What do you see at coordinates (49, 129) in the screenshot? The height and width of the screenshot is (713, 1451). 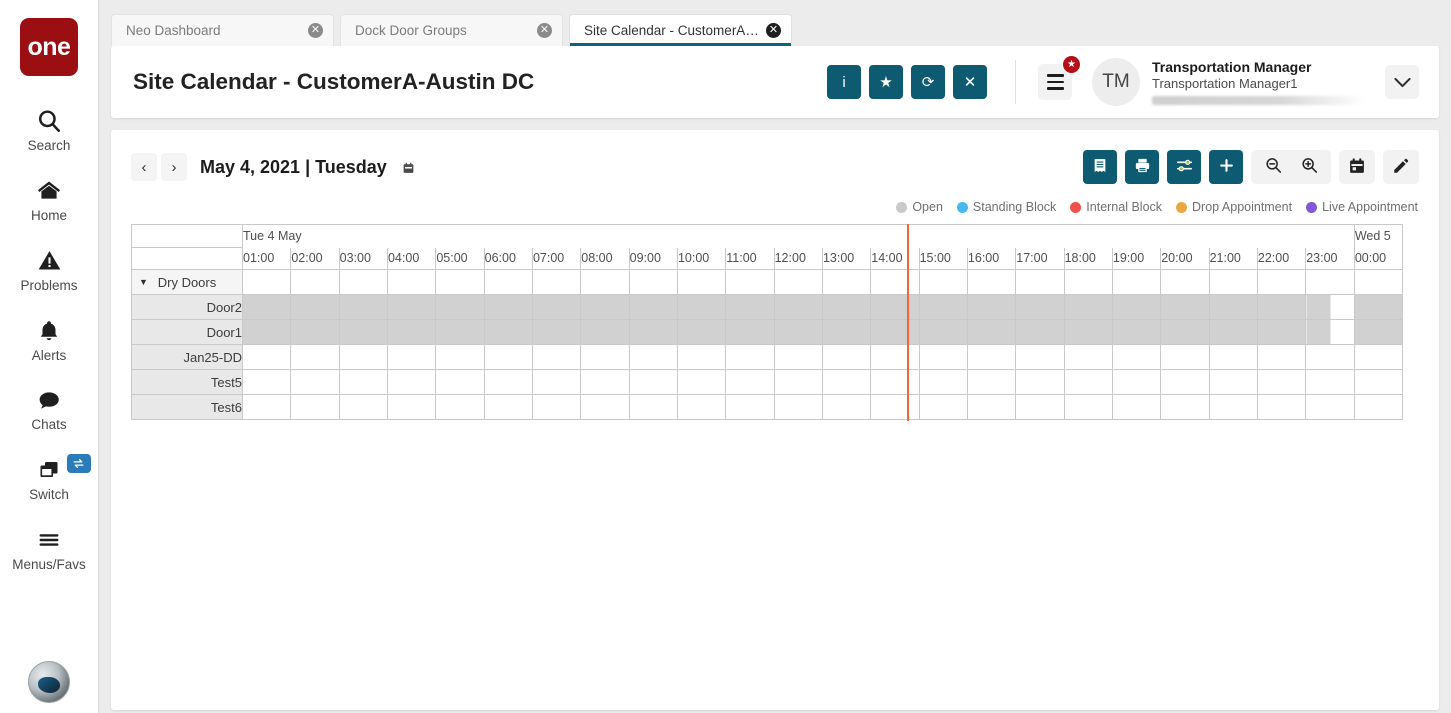 I see `rail-item-search: Search` at bounding box center [49, 129].